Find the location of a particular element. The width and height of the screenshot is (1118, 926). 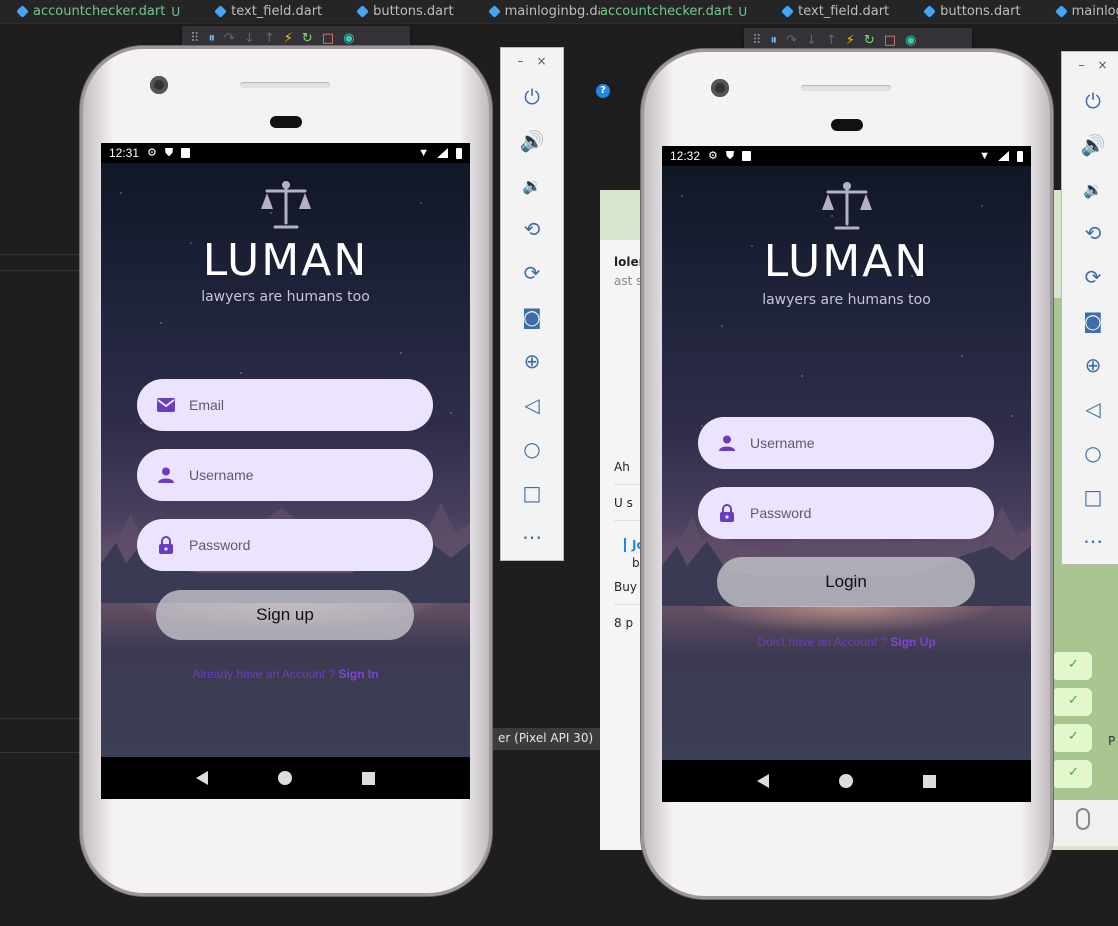

sign-in-link: Sign In is located at coordinates (359, 674).